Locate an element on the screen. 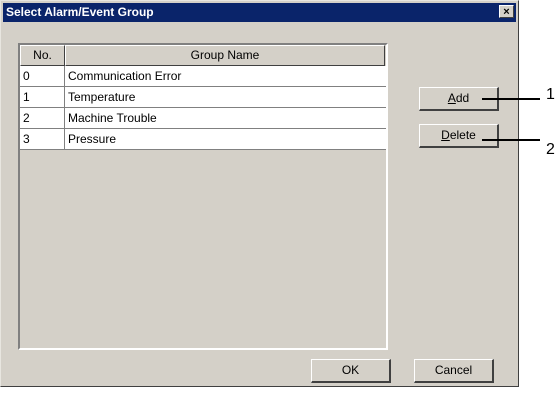 Image resolution: width=560 pixels, height=401 pixels. title-bar: Select Alarm/Event Group × is located at coordinates (259, 12).